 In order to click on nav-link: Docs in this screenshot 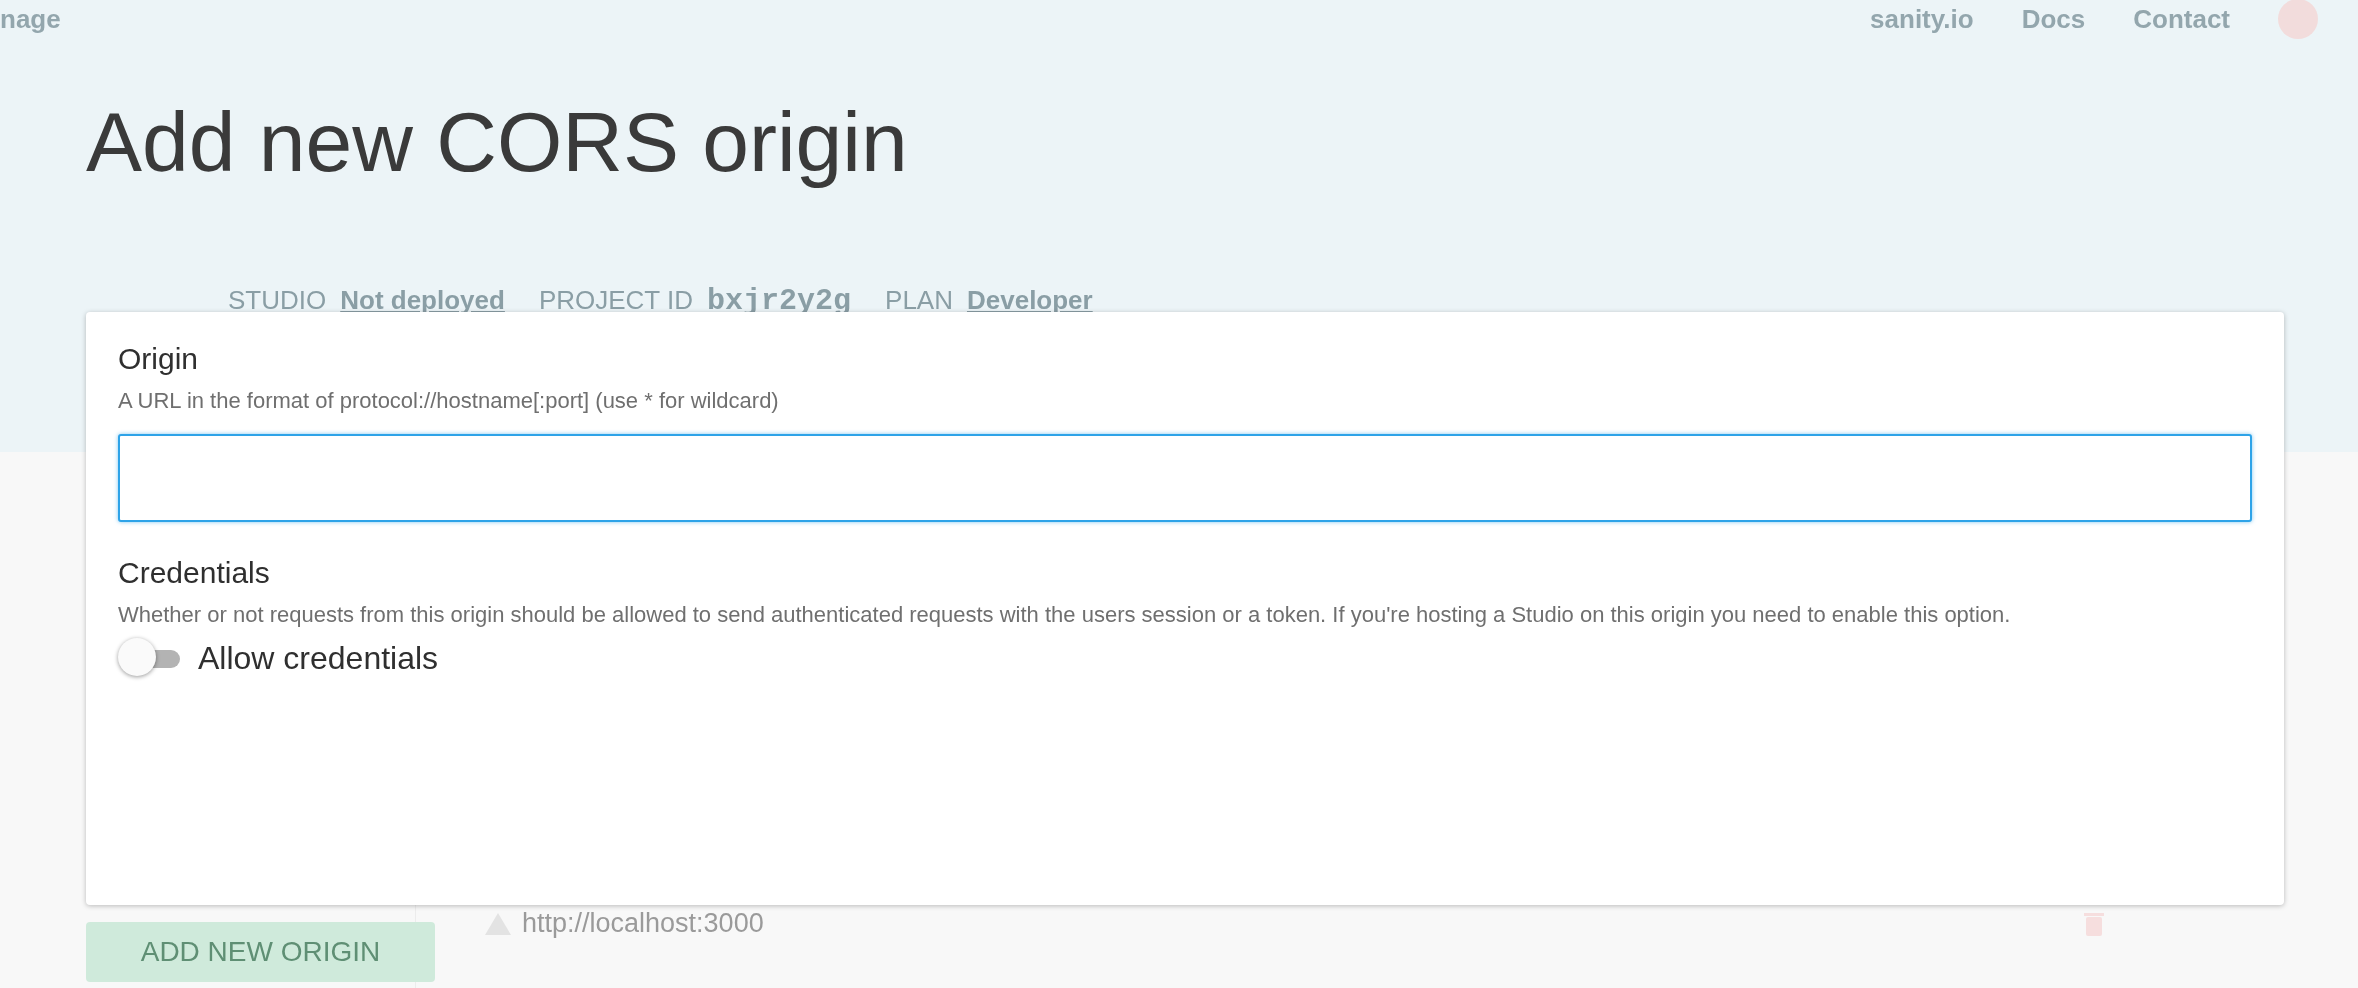, I will do `click(2053, 19)`.